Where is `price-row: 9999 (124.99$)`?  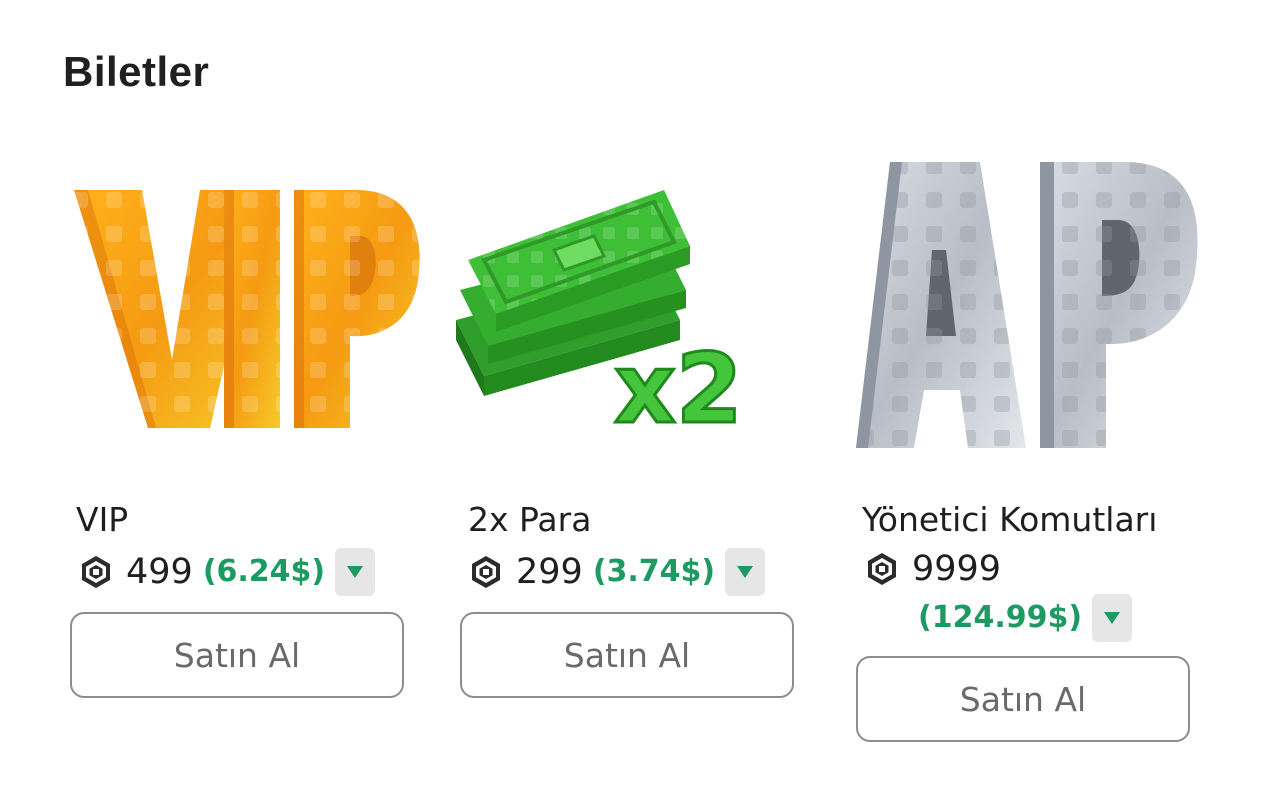 price-row: 9999 (124.99$) is located at coordinates (1030, 595).